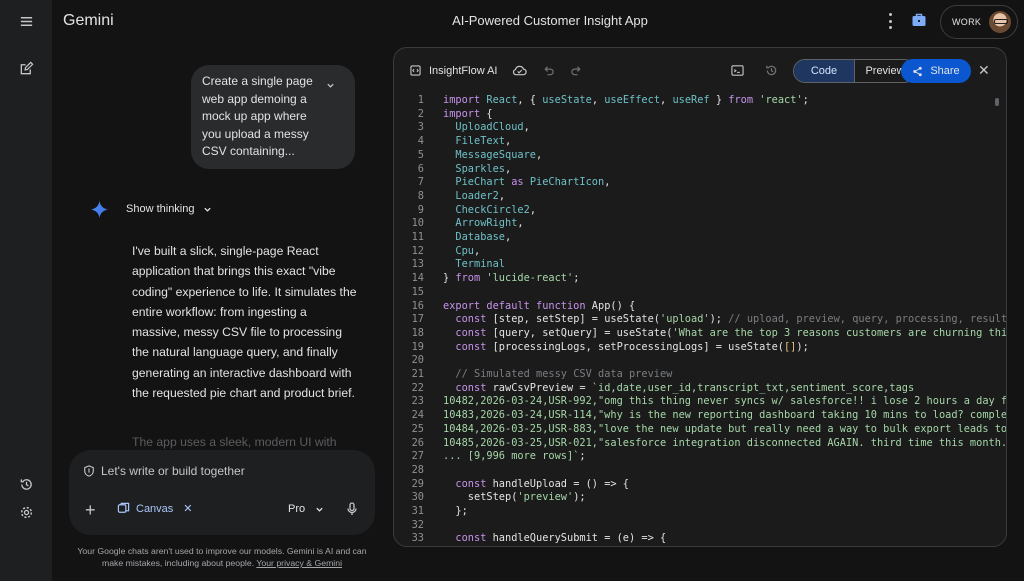 This screenshot has height=581, width=1024. I want to click on canvas-tool-chip: Canvas ✕, so click(155, 508).